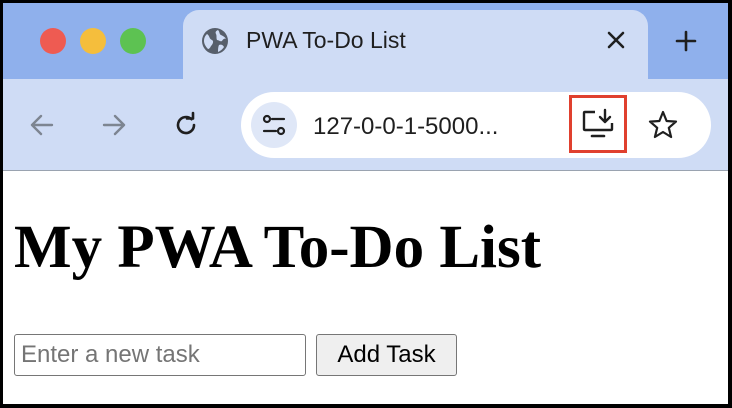 The image size is (732, 408). What do you see at coordinates (215, 41) in the screenshot?
I see `globe-icon` at bounding box center [215, 41].